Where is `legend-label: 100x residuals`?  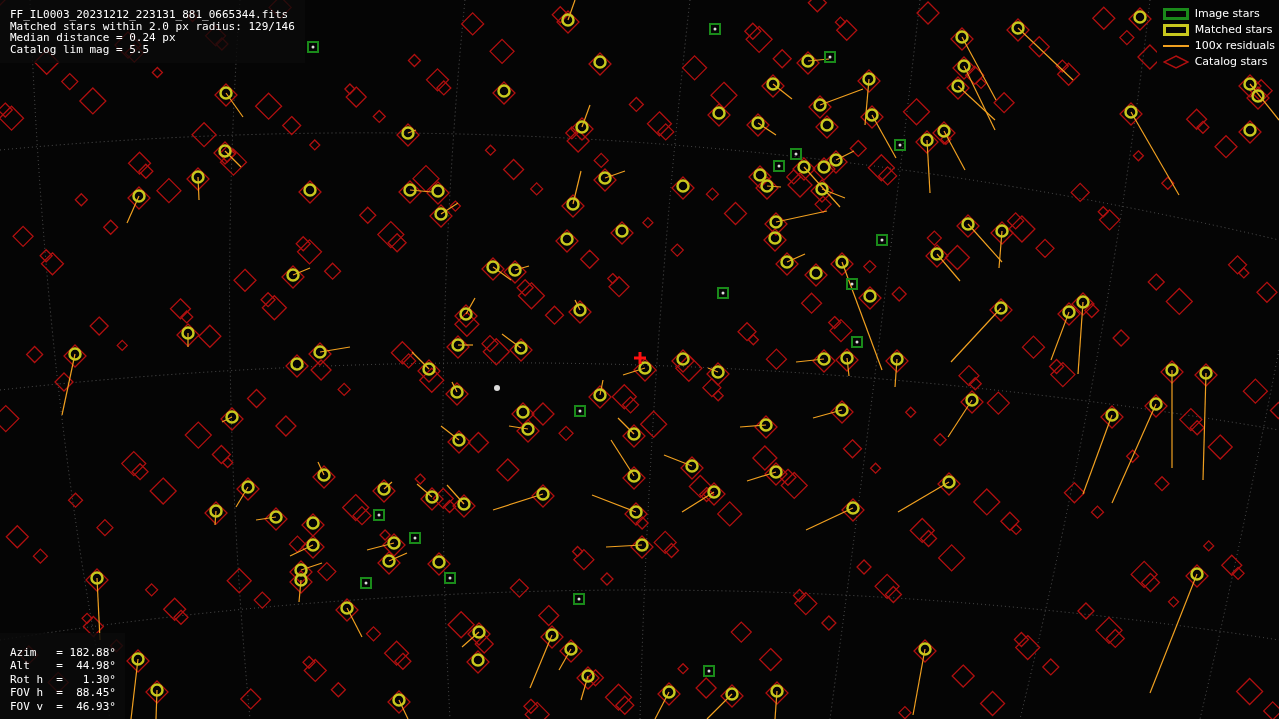 legend-label: 100x residuals is located at coordinates (1234, 45).